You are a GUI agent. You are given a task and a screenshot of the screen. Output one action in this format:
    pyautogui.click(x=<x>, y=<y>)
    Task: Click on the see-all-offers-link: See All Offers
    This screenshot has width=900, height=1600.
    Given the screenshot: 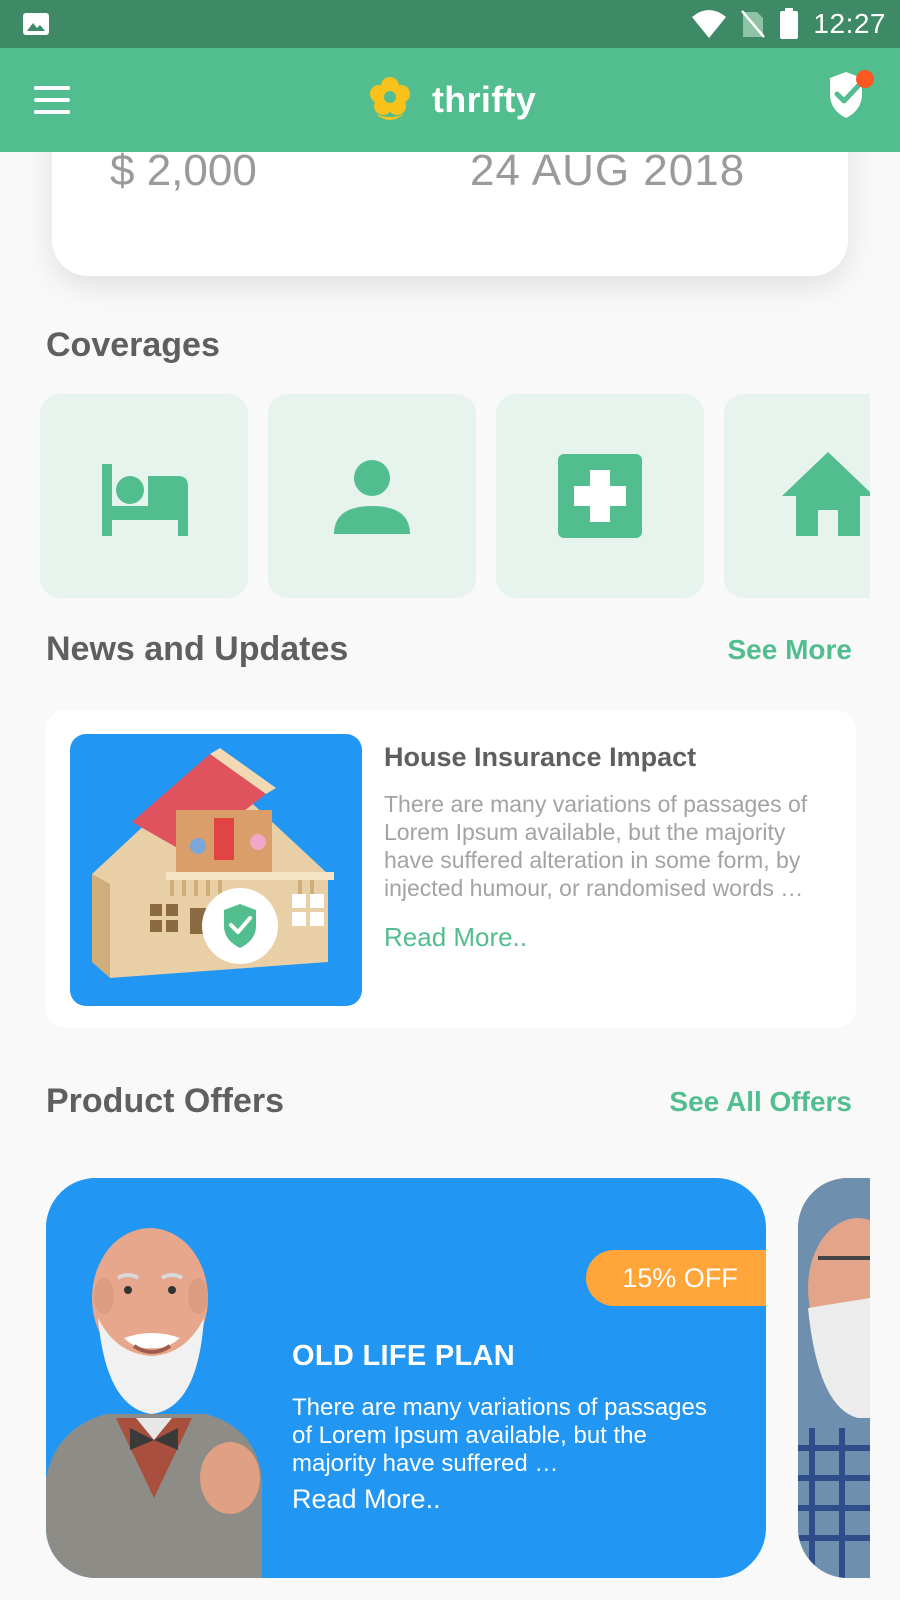 What is the action you would take?
    pyautogui.click(x=760, y=1102)
    